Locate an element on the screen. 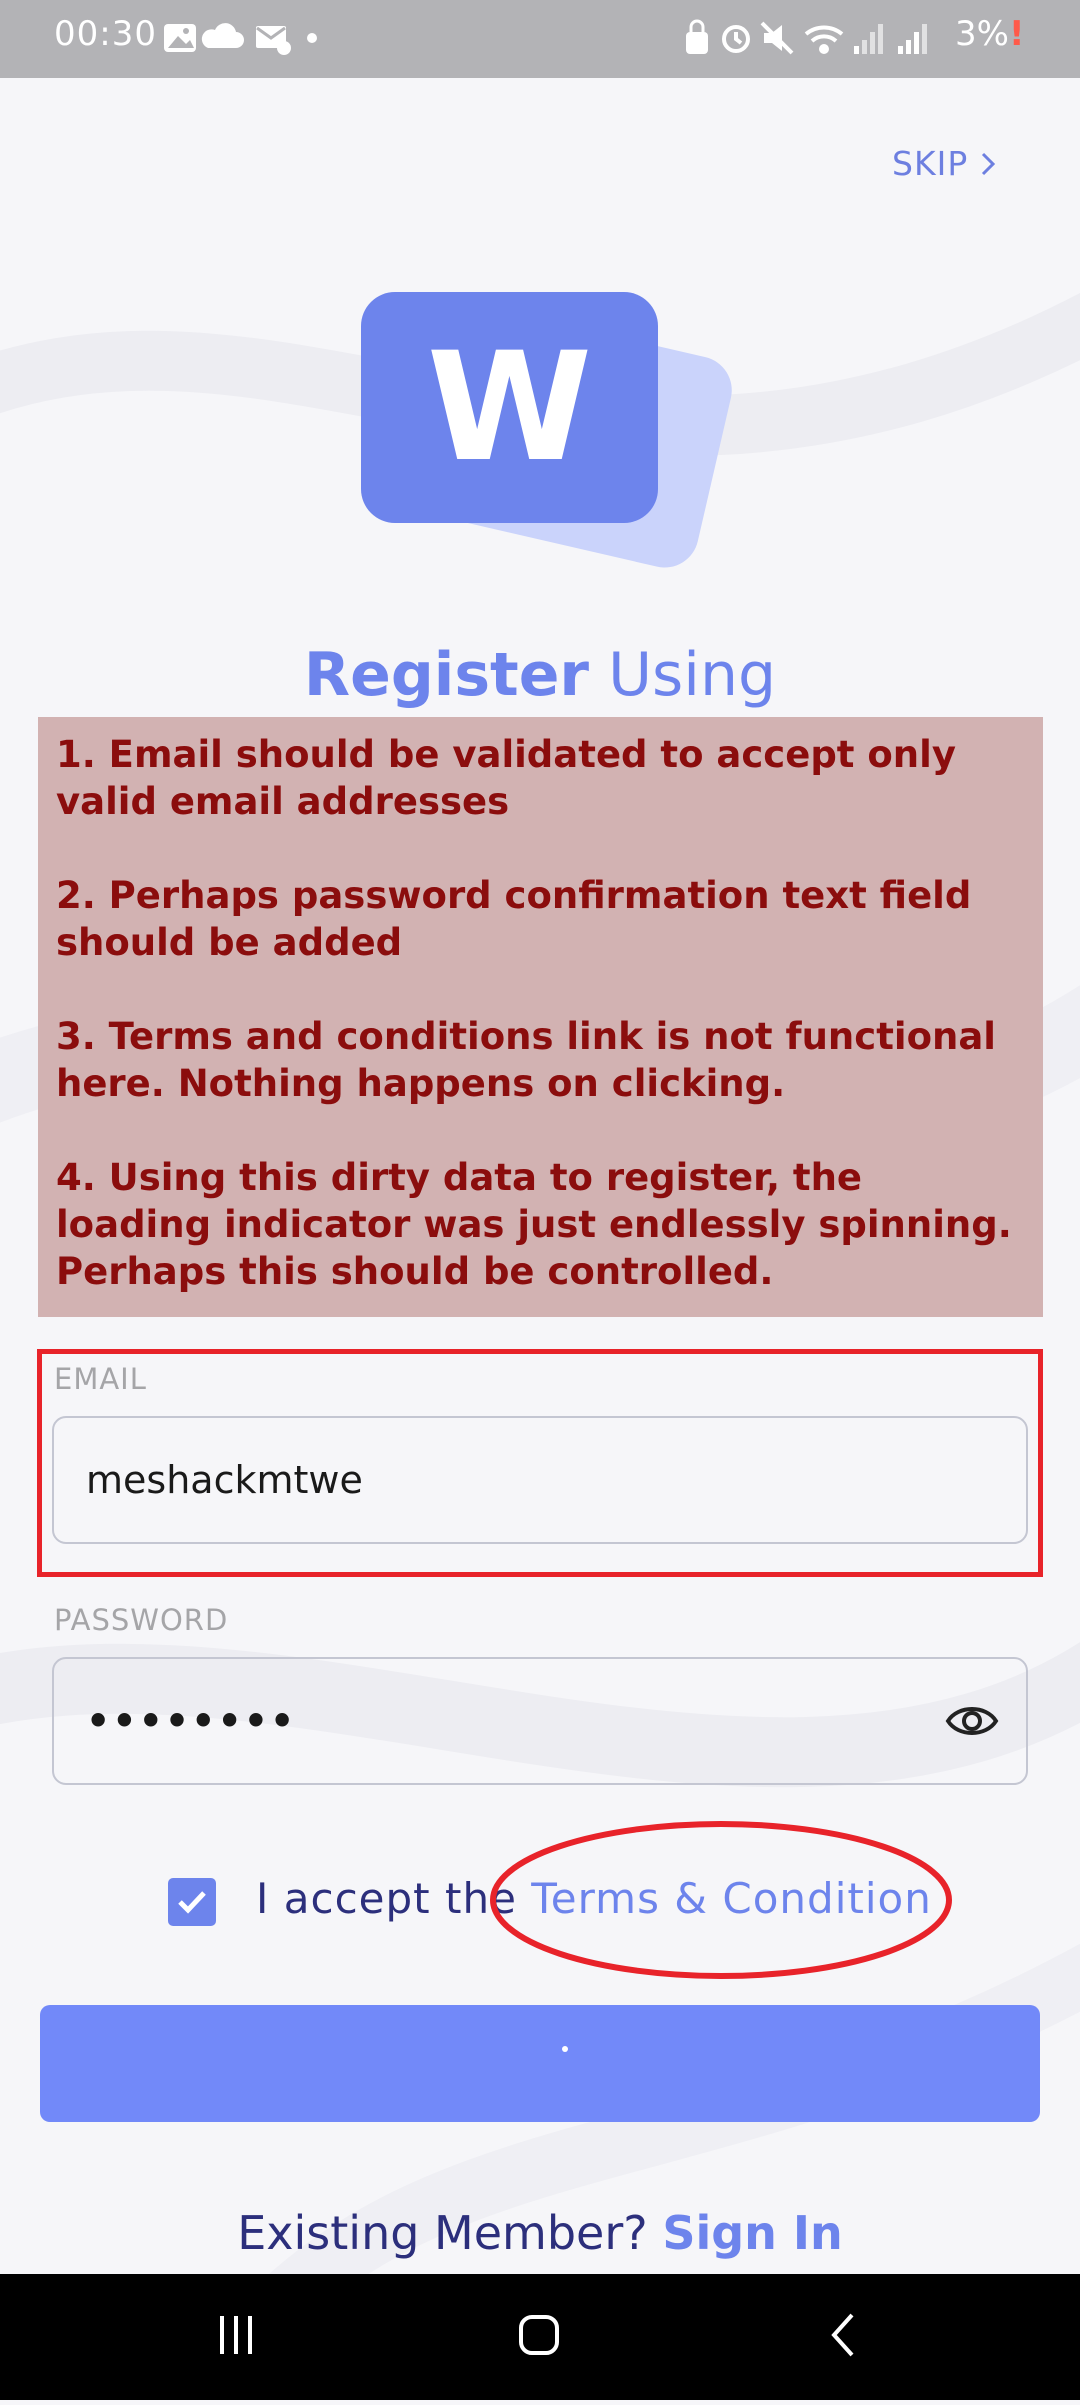 The height and width of the screenshot is (2405, 1080). sign-in-prompt: Existing Member? Sign In is located at coordinates (540, 2233).